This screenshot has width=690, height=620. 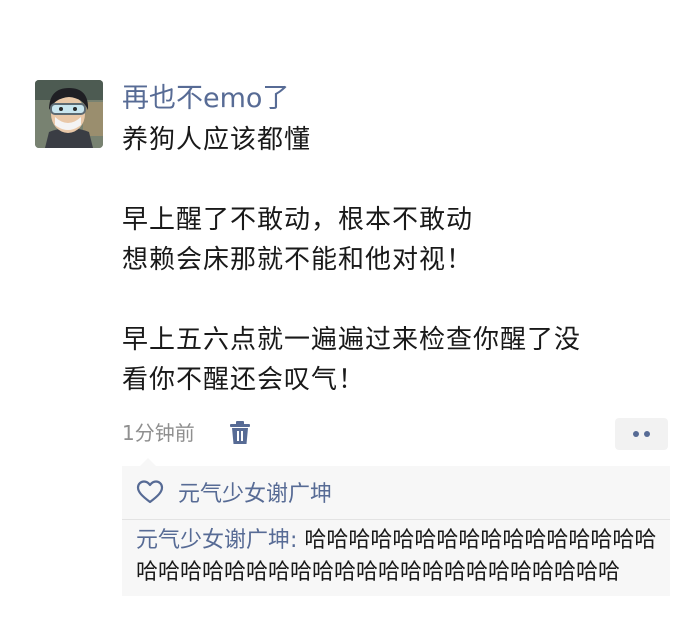 I want to click on post-time: 1分钟前, so click(x=158, y=433).